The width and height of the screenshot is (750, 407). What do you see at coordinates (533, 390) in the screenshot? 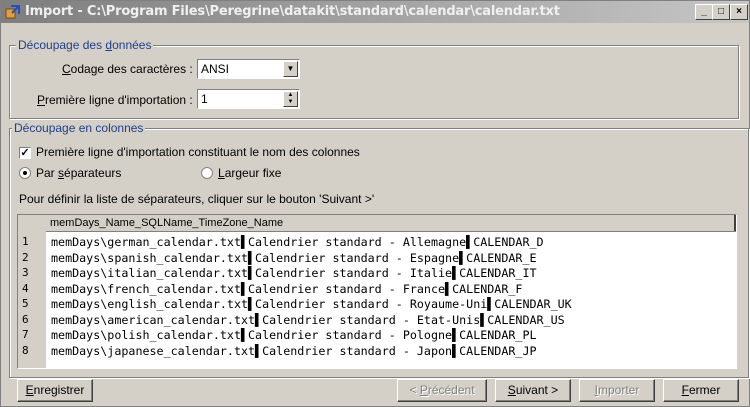
I see `next-button: Suivant >` at bounding box center [533, 390].